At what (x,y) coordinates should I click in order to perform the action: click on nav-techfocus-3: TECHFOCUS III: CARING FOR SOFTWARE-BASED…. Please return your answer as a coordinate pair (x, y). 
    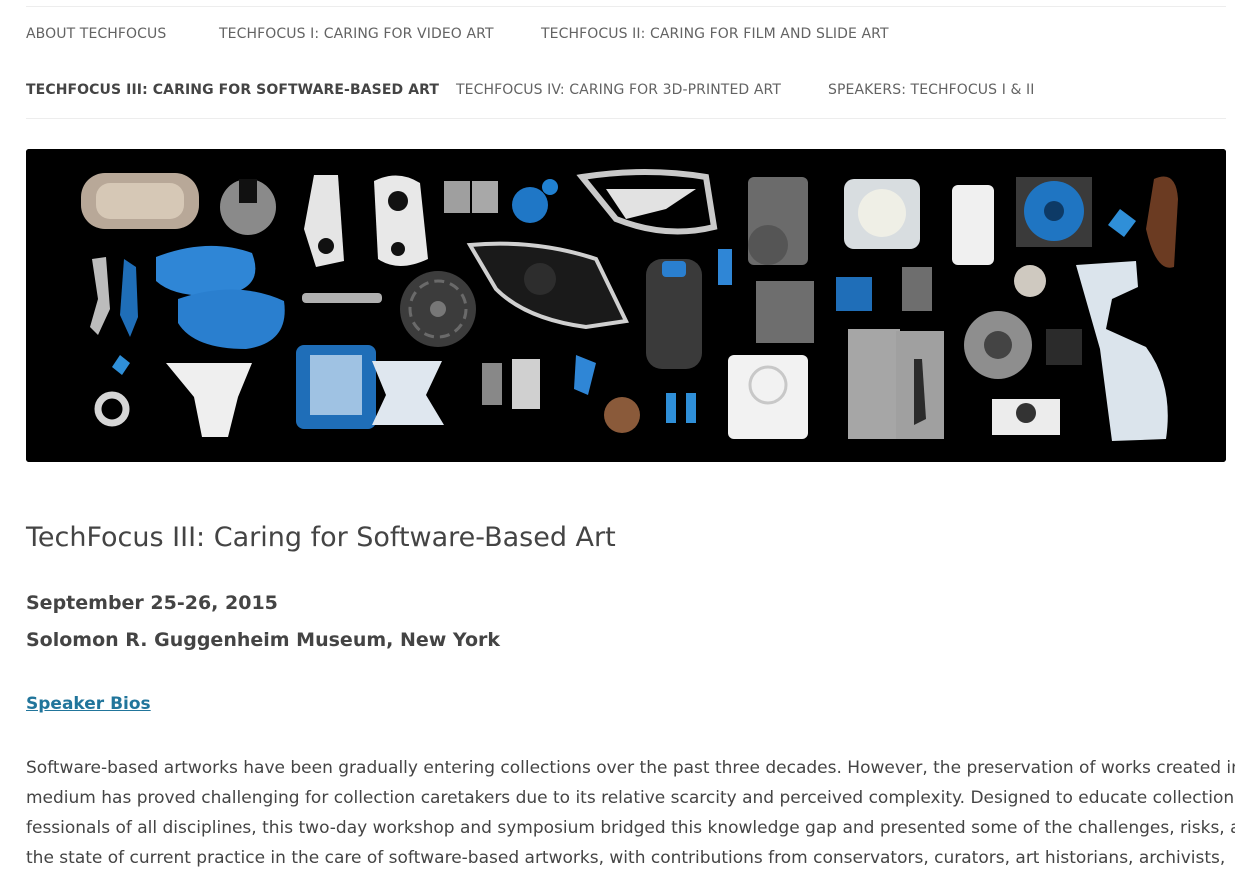
    Looking at the image, I should click on (232, 90).